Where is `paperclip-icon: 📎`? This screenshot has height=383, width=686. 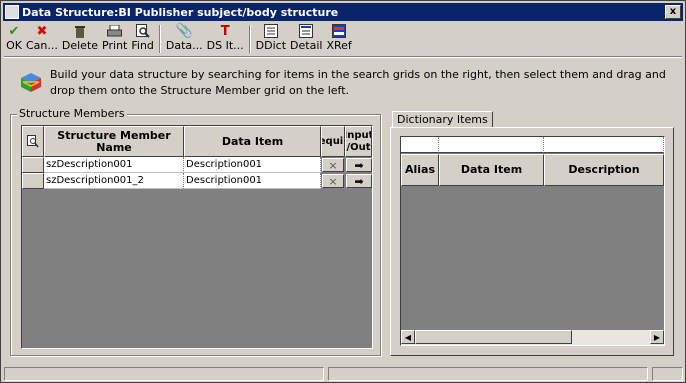 paperclip-icon: 📎 is located at coordinates (184, 31).